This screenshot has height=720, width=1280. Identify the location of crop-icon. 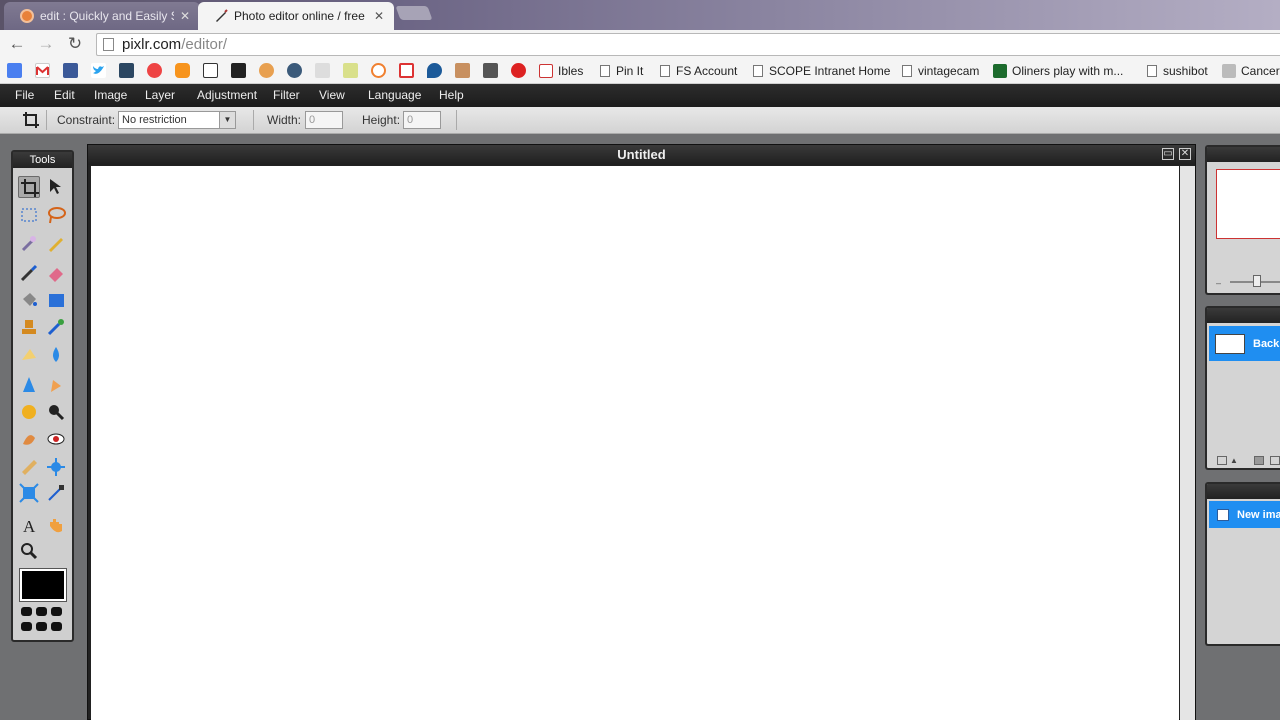
(29, 187).